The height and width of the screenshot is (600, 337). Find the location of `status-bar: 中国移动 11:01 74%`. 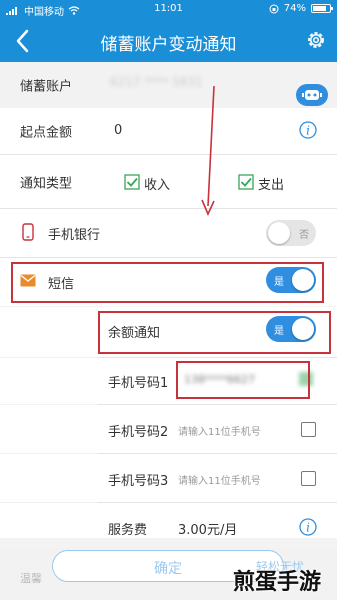

status-bar: 中国移动 11:01 74% is located at coordinates (168, 10).